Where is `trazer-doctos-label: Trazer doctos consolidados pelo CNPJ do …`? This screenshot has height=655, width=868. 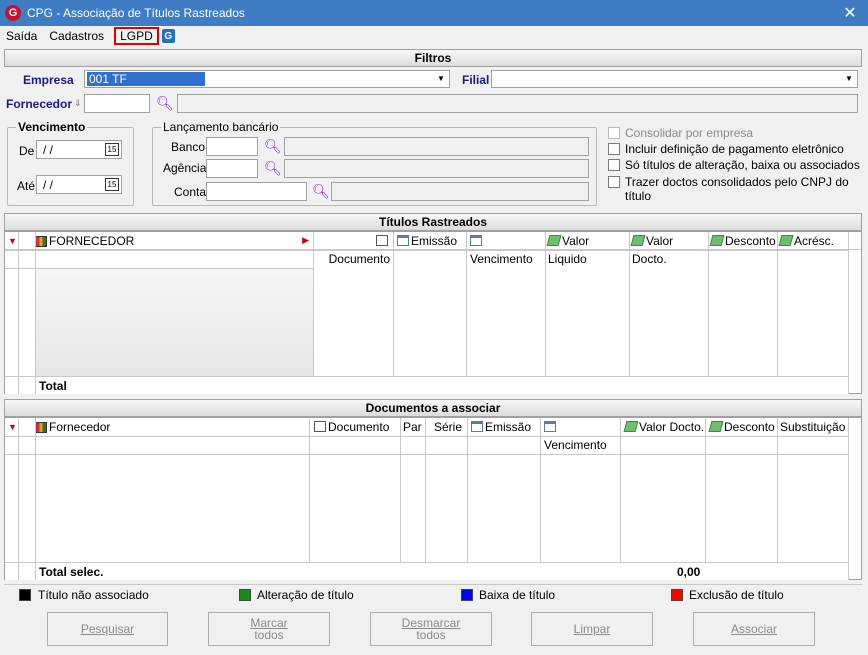
trazer-doctos-label: Trazer doctos consolidados pelo CNPJ do … is located at coordinates (737, 189).